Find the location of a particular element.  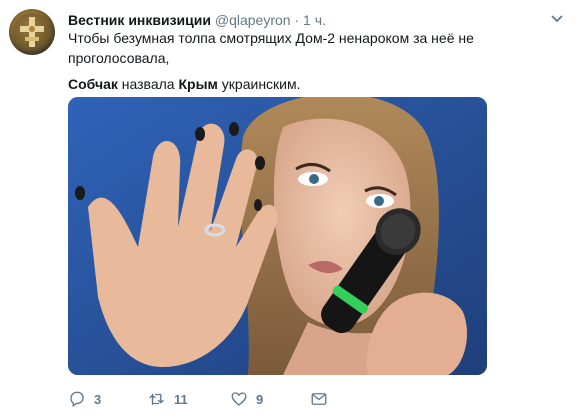

reply-button: 3 is located at coordinates (84, 399).